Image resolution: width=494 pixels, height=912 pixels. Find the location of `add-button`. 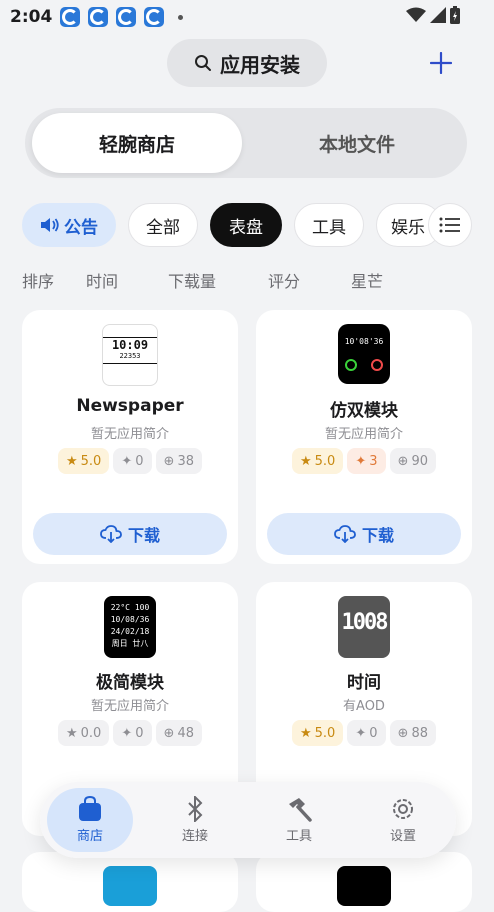

add-button is located at coordinates (441, 63).